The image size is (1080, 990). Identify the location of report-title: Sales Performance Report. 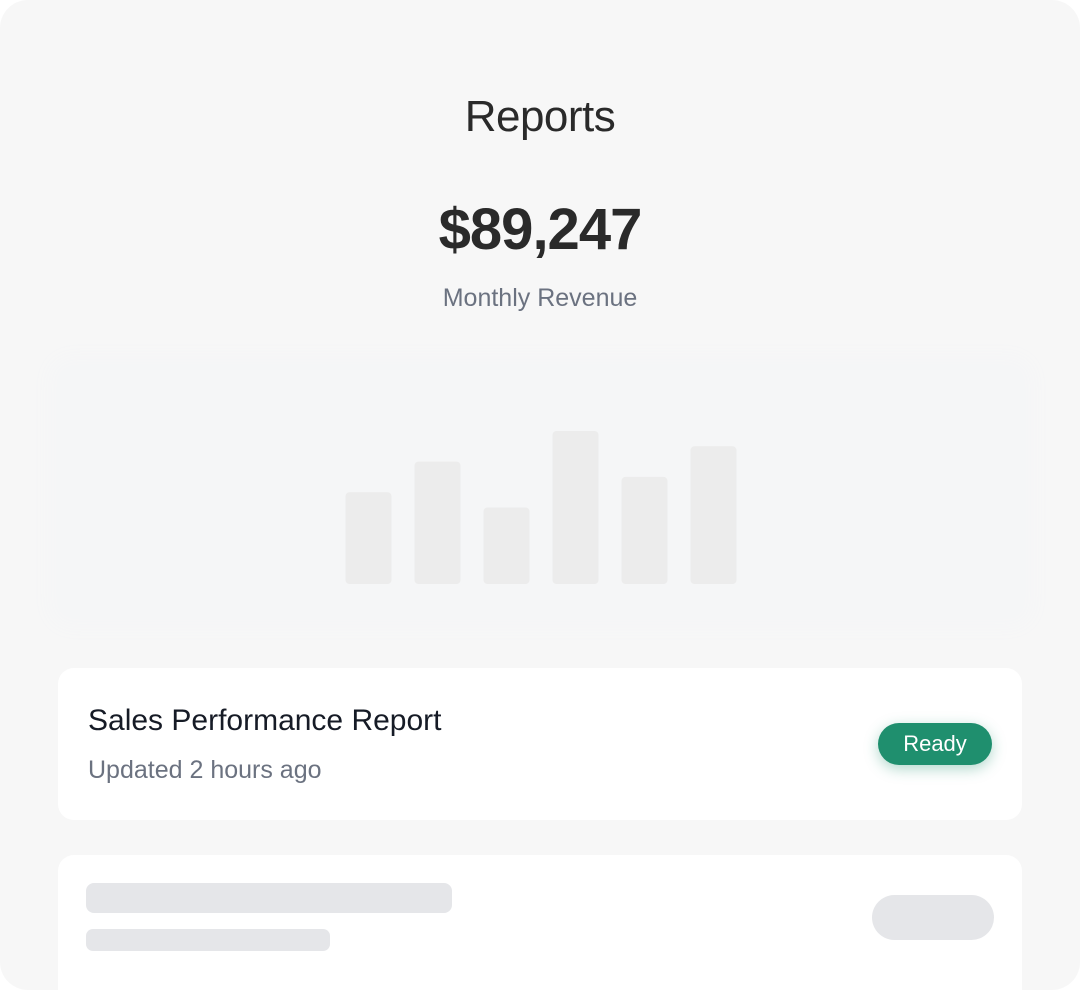
(265, 720).